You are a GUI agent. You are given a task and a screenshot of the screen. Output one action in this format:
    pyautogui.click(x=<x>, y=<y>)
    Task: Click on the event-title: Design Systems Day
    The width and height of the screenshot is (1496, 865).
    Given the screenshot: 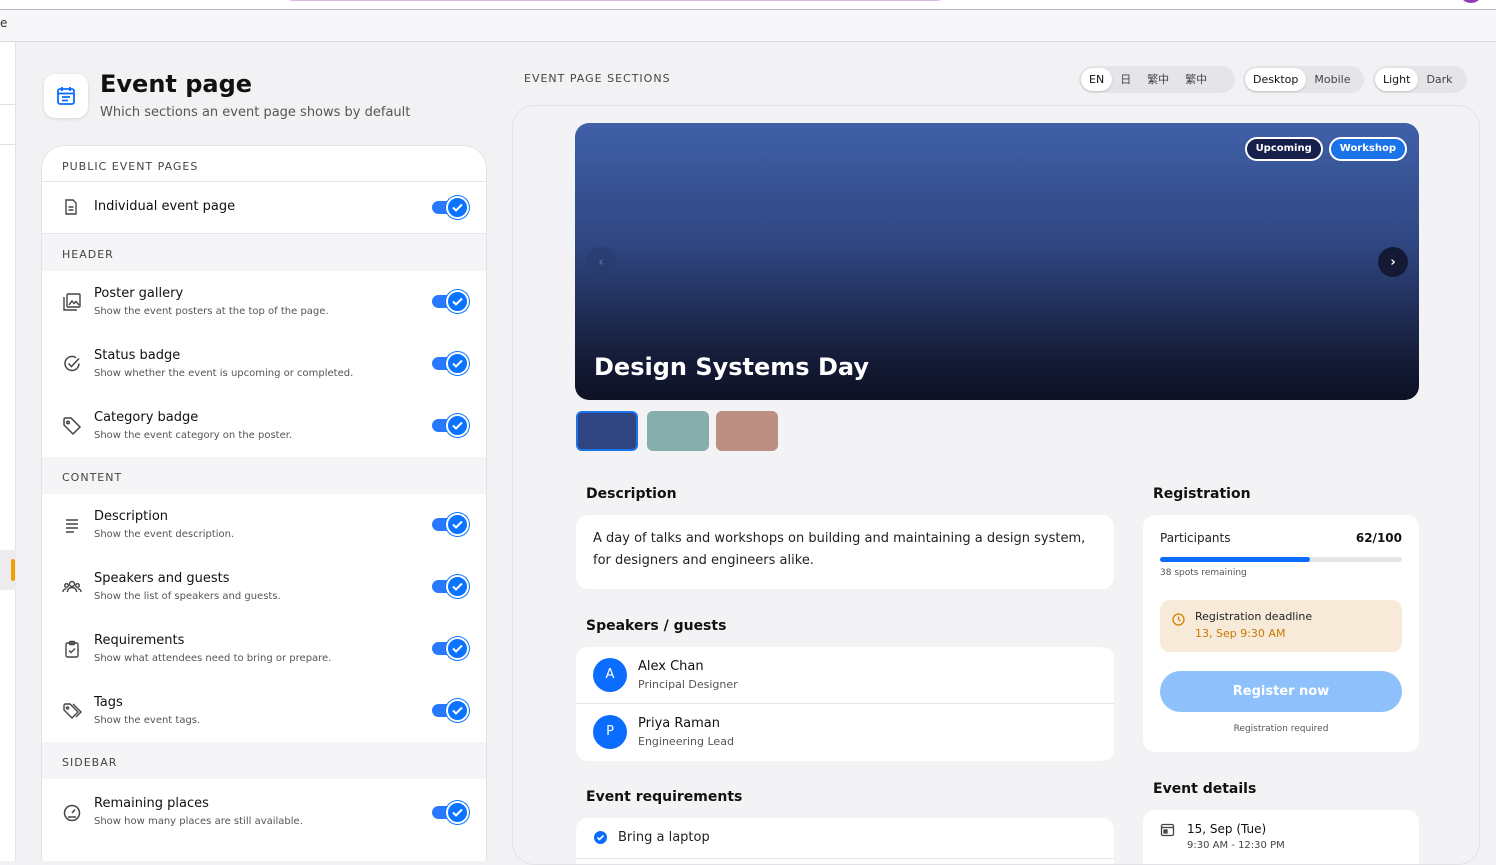 What is the action you would take?
    pyautogui.click(x=731, y=367)
    